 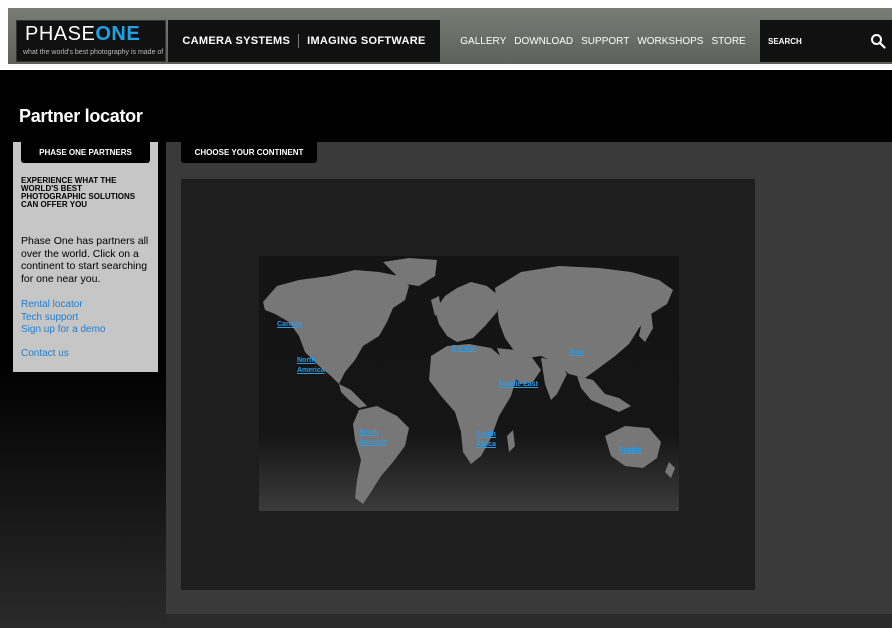 I want to click on region-north-america-line1: North, so click(x=306, y=360).